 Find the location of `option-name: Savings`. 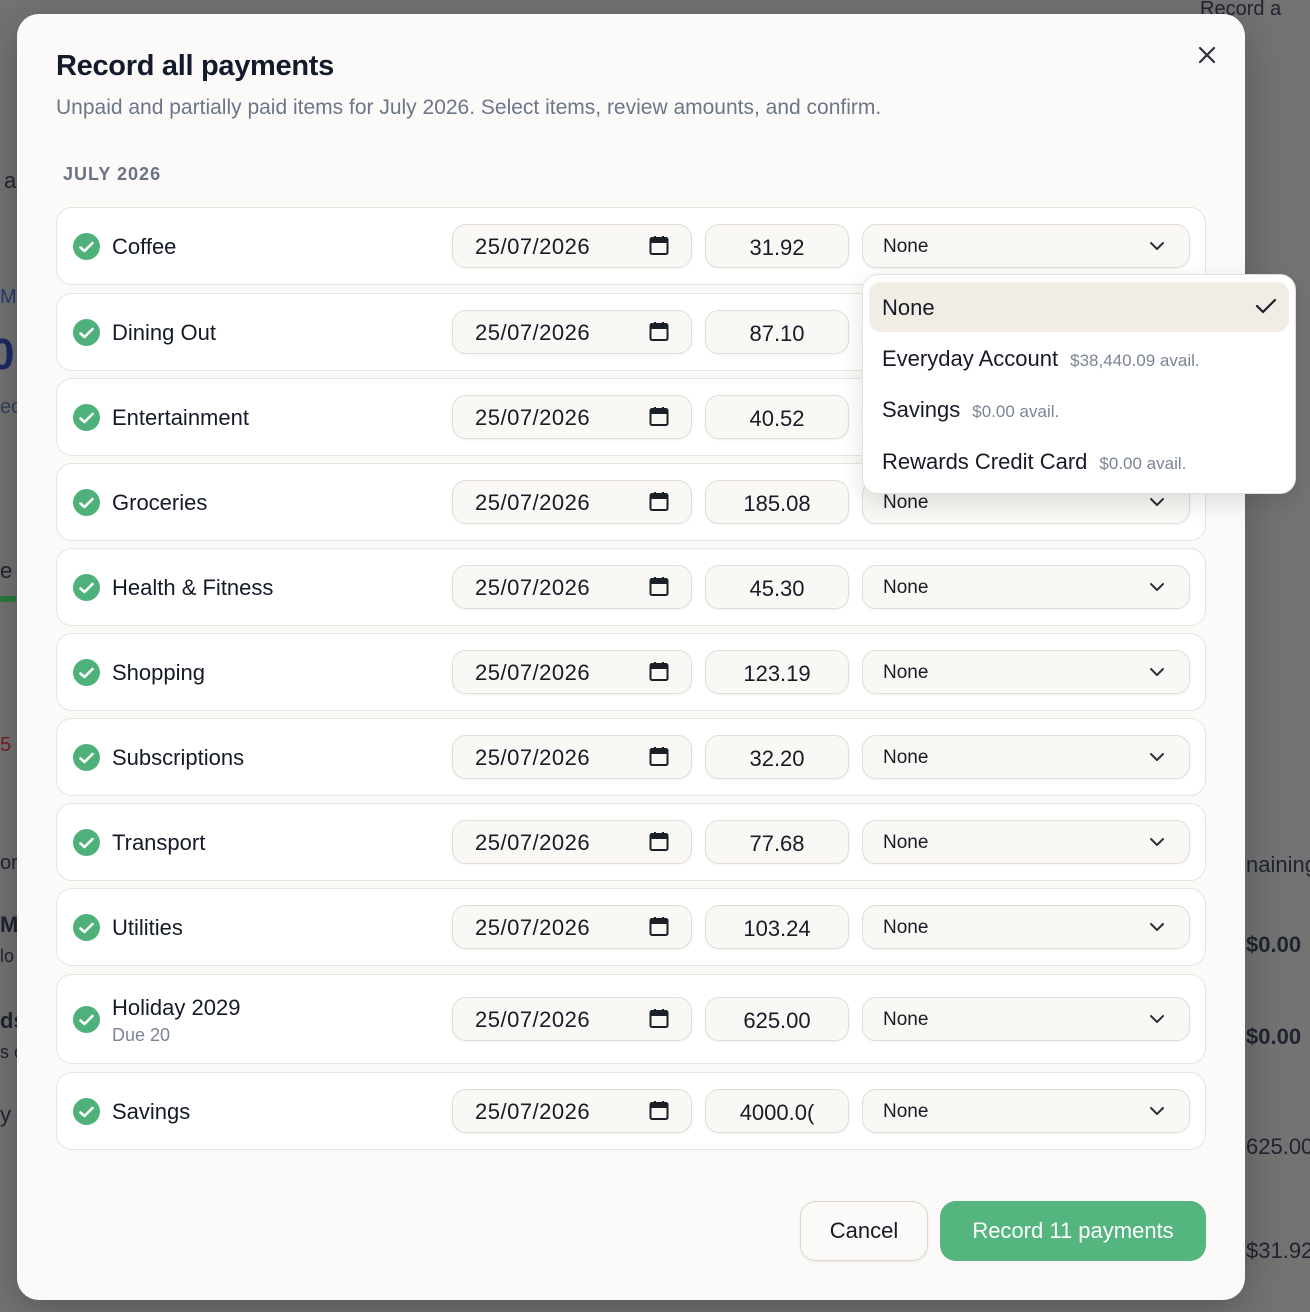

option-name: Savings is located at coordinates (921, 409).